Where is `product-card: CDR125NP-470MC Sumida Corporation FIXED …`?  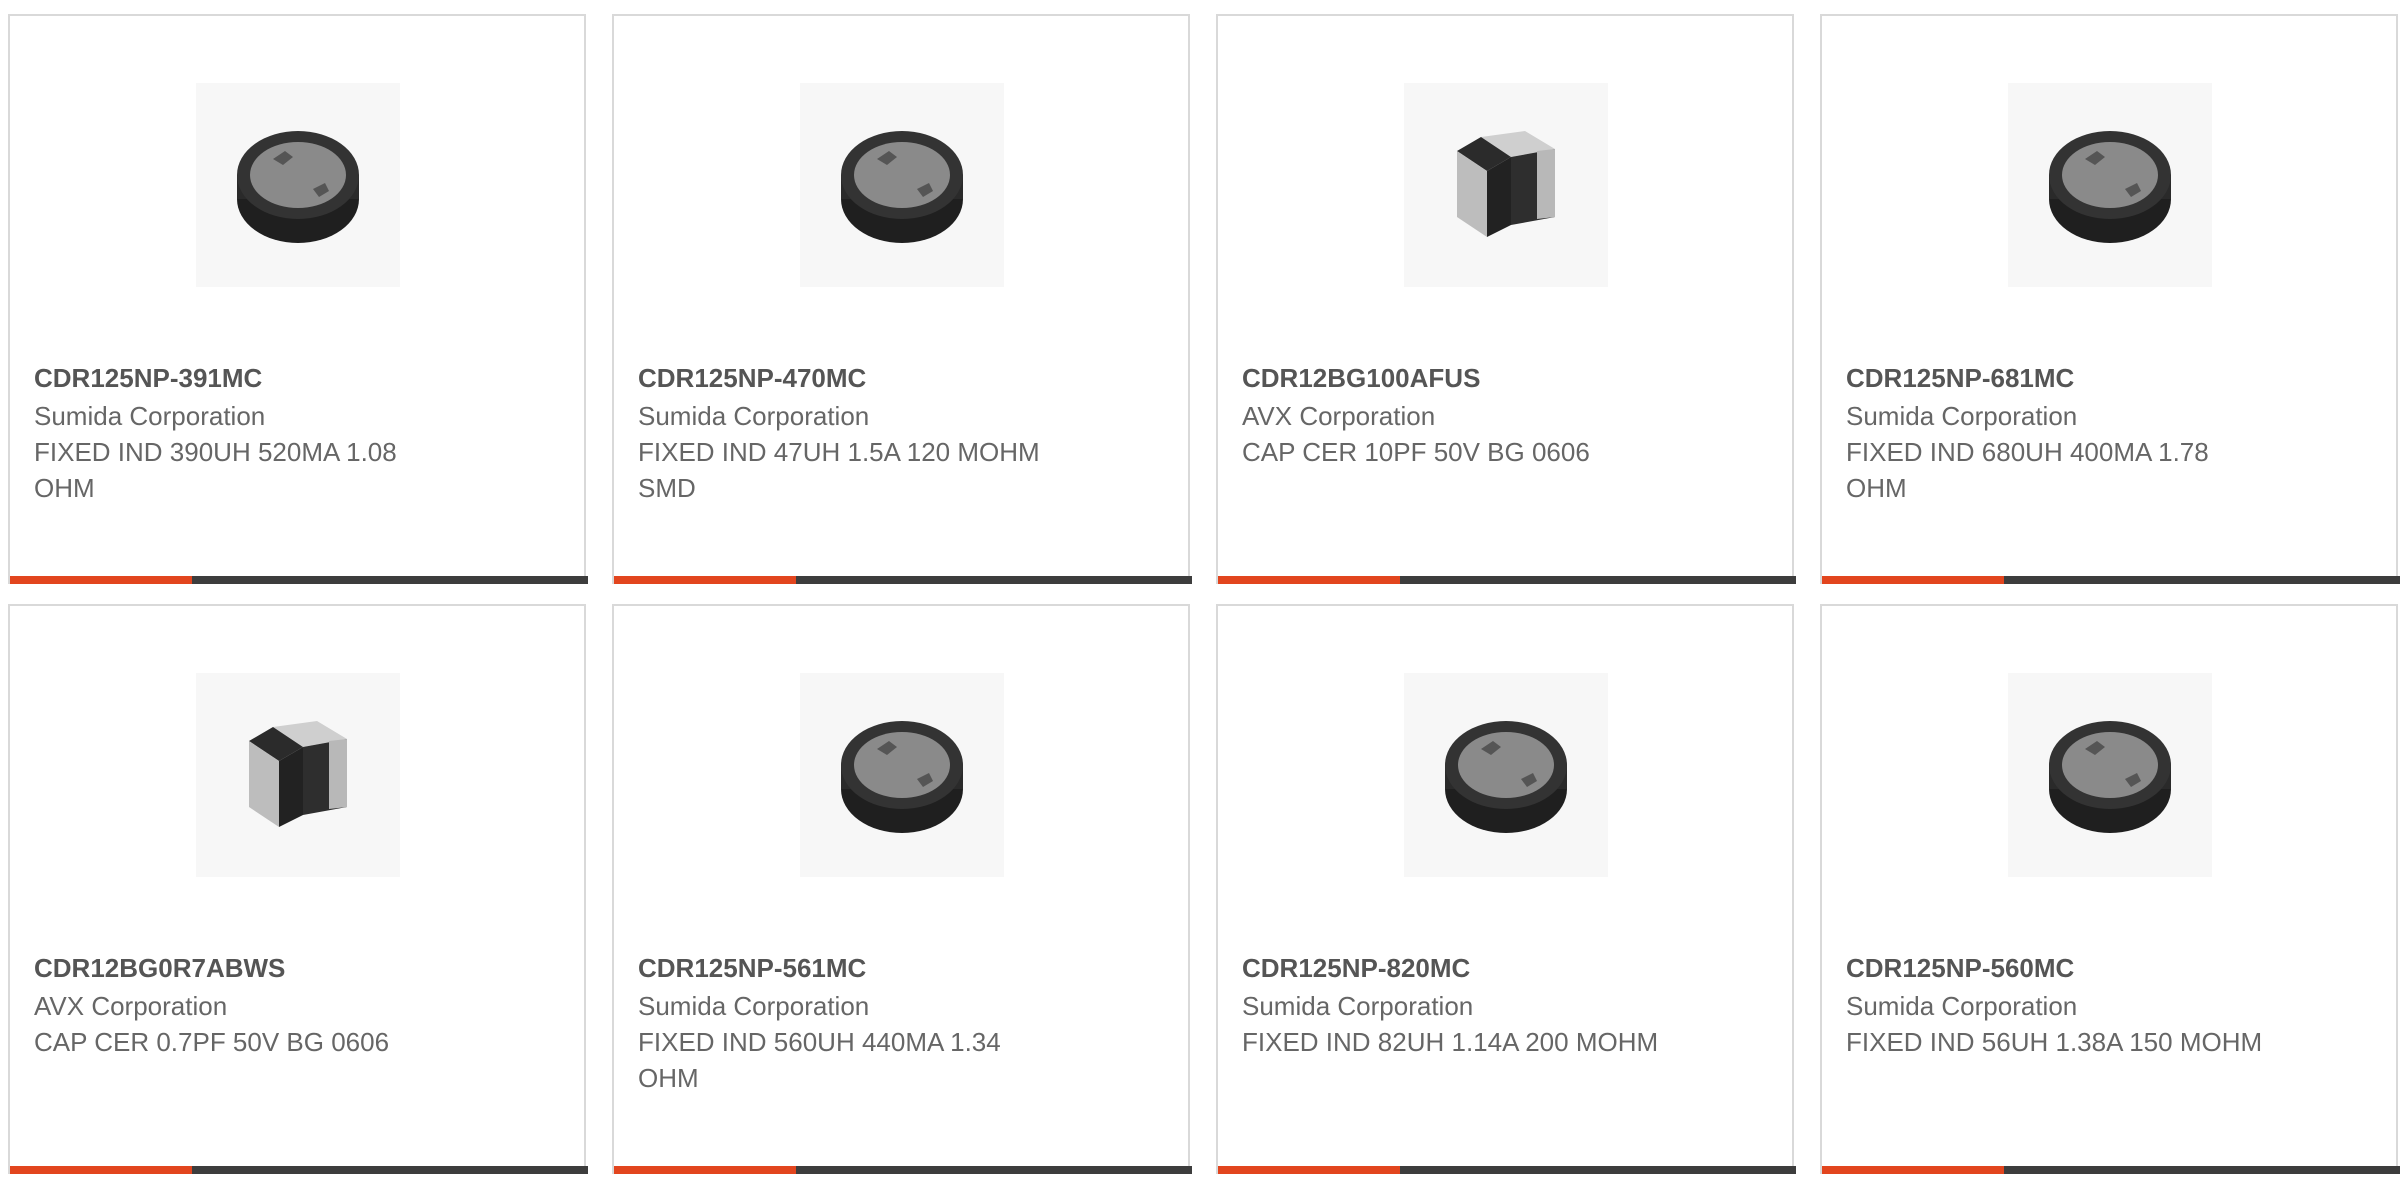 product-card: CDR125NP-470MC Sumida Corporation FIXED … is located at coordinates (902, 299).